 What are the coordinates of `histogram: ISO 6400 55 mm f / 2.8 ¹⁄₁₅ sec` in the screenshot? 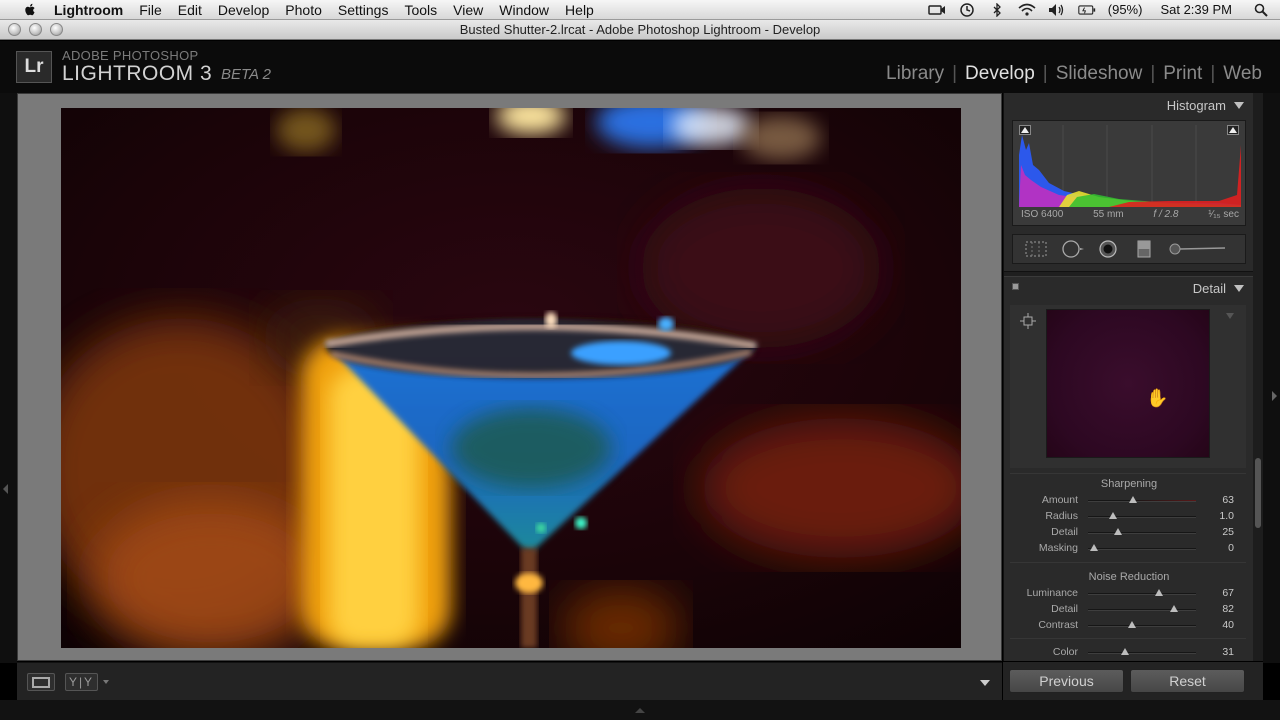 It's located at (1129, 173).